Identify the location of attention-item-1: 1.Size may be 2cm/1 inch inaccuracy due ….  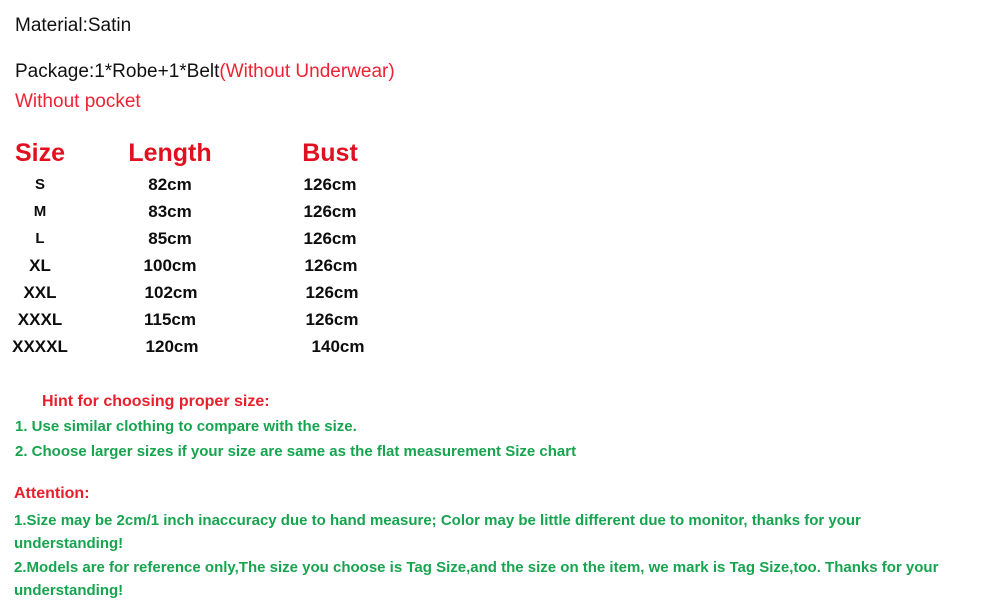
(437, 532).